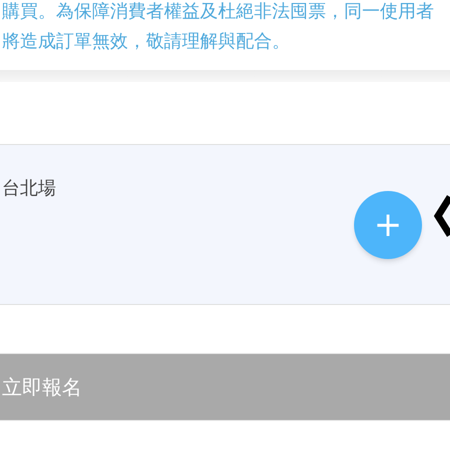 The width and height of the screenshot is (450, 450). What do you see at coordinates (146, 42) in the screenshot?
I see `notice-text: 將造成訂單無效，敬請理解與配合。` at bounding box center [146, 42].